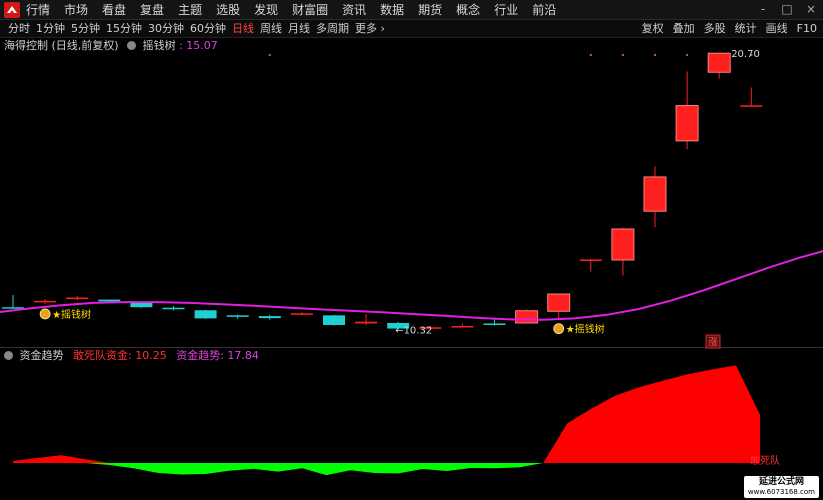 This screenshot has width=823, height=500. What do you see at coordinates (781, 482) in the screenshot?
I see `watermark-title: 延进公式网` at bounding box center [781, 482].